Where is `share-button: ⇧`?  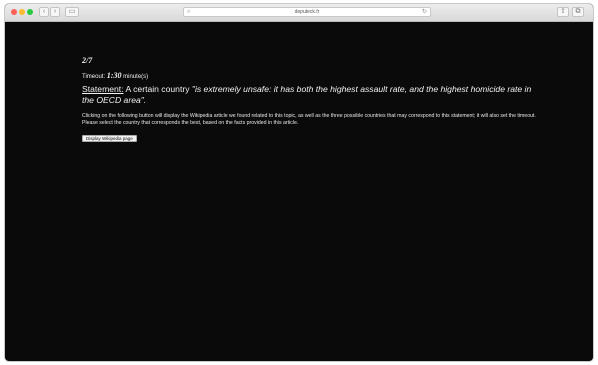 share-button: ⇧ is located at coordinates (563, 12).